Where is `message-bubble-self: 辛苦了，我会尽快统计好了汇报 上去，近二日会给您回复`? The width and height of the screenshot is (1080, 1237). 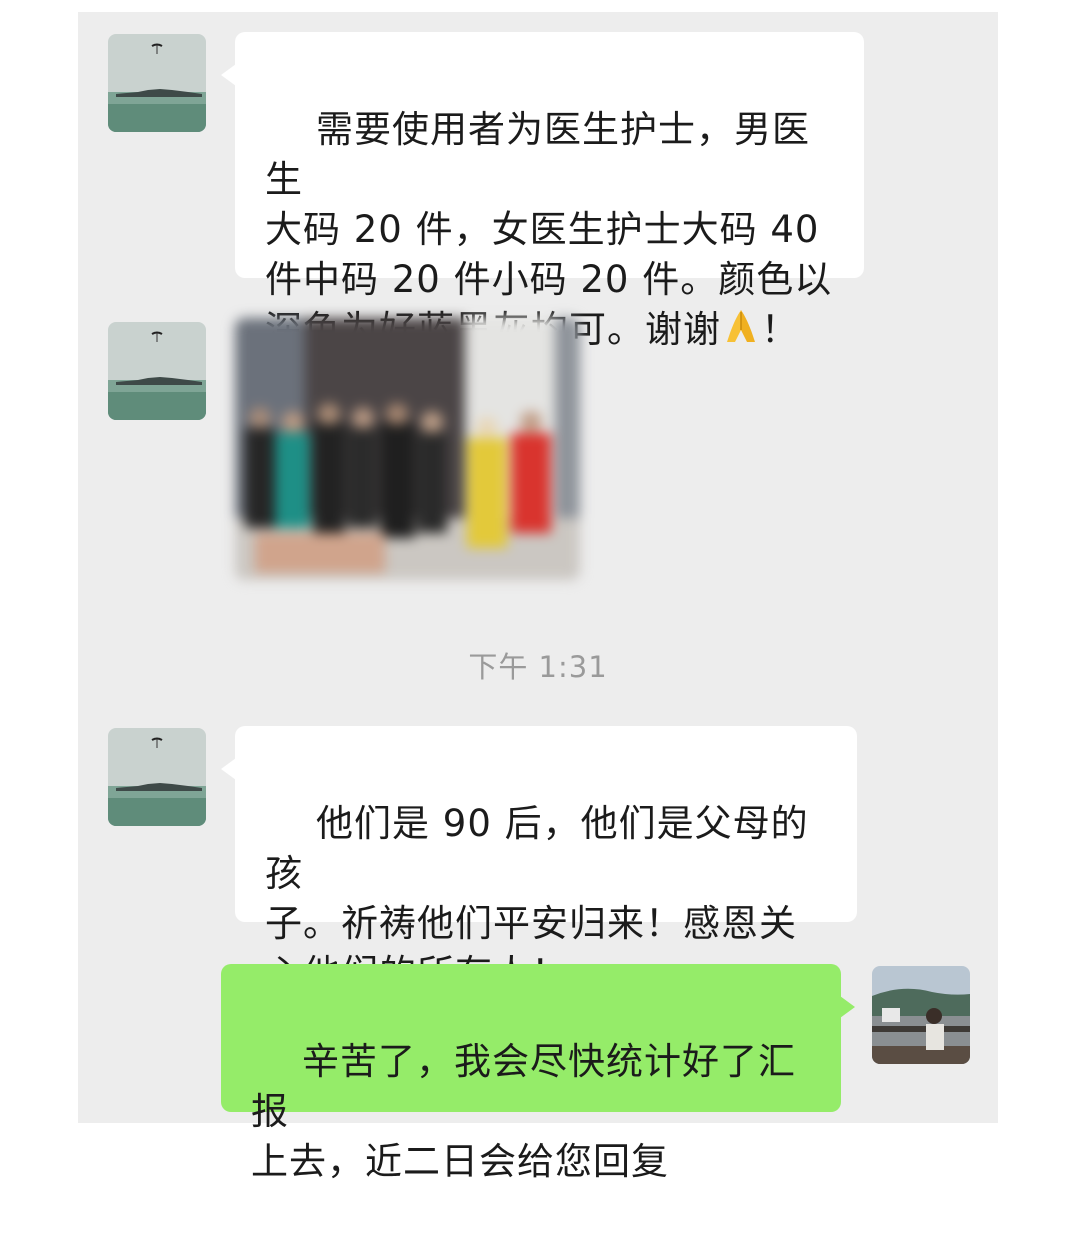 message-bubble-self: 辛苦了，我会尽快统计好了汇报 上去，近二日会给您回复 is located at coordinates (538, 1073).